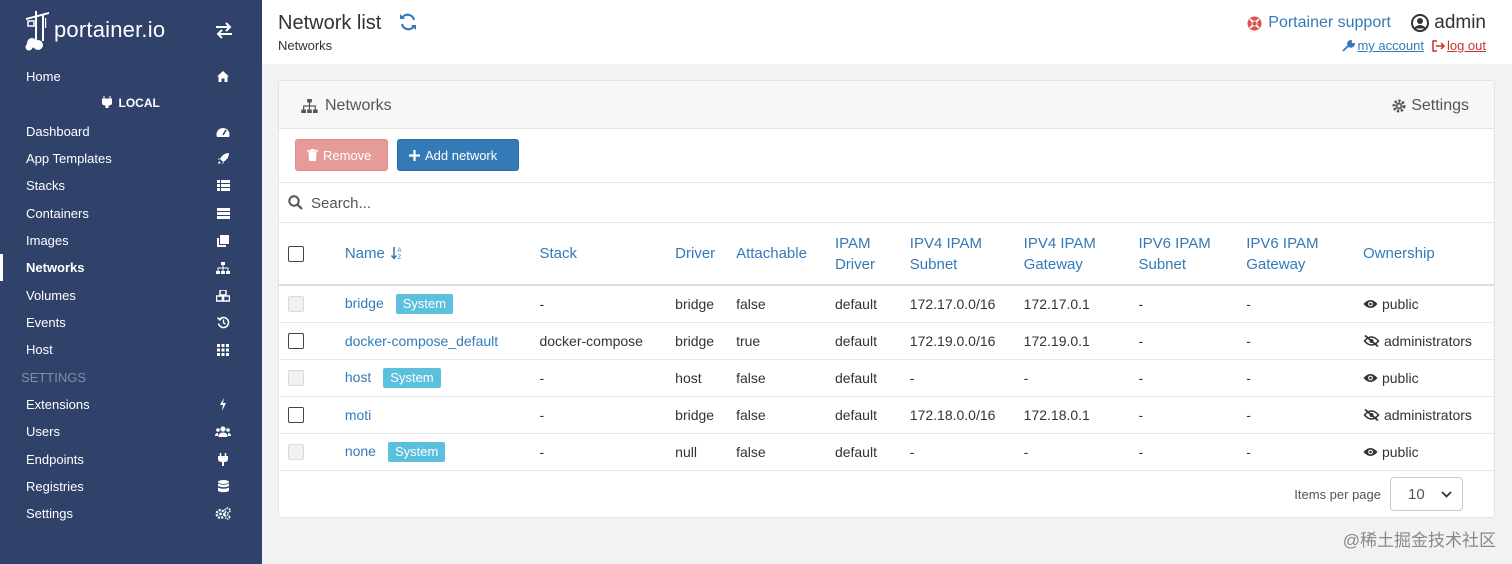 This screenshot has width=1512, height=564. Describe the element at coordinates (872, 254) in the screenshot. I see `column-header-ipam-driver: IPAM Driver` at that location.